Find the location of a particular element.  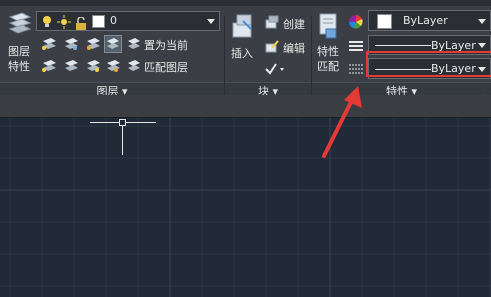

layer-lock-icon is located at coordinates (93, 66).